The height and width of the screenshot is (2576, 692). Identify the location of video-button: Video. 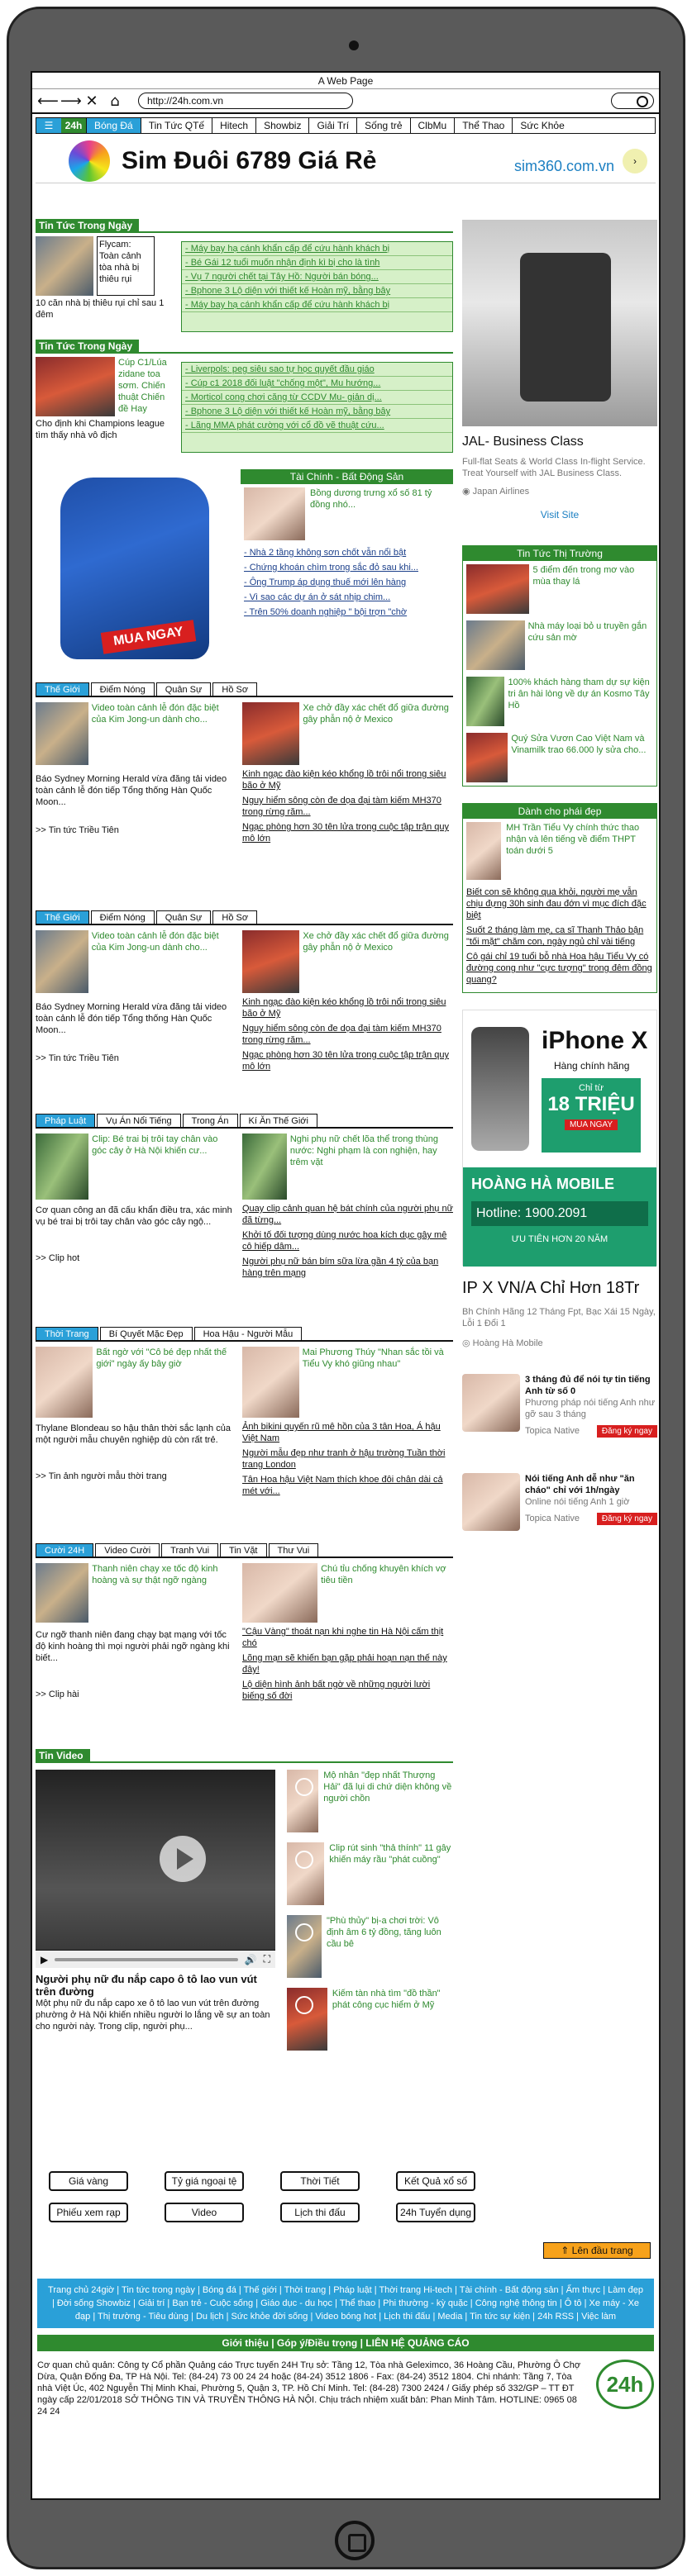
(205, 2212).